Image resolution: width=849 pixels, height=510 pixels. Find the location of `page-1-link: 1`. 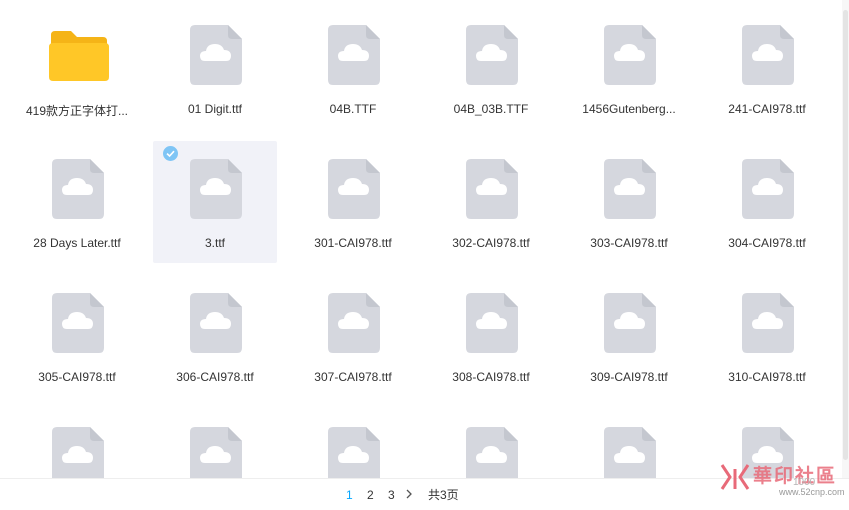

page-1-link: 1 is located at coordinates (349, 495).